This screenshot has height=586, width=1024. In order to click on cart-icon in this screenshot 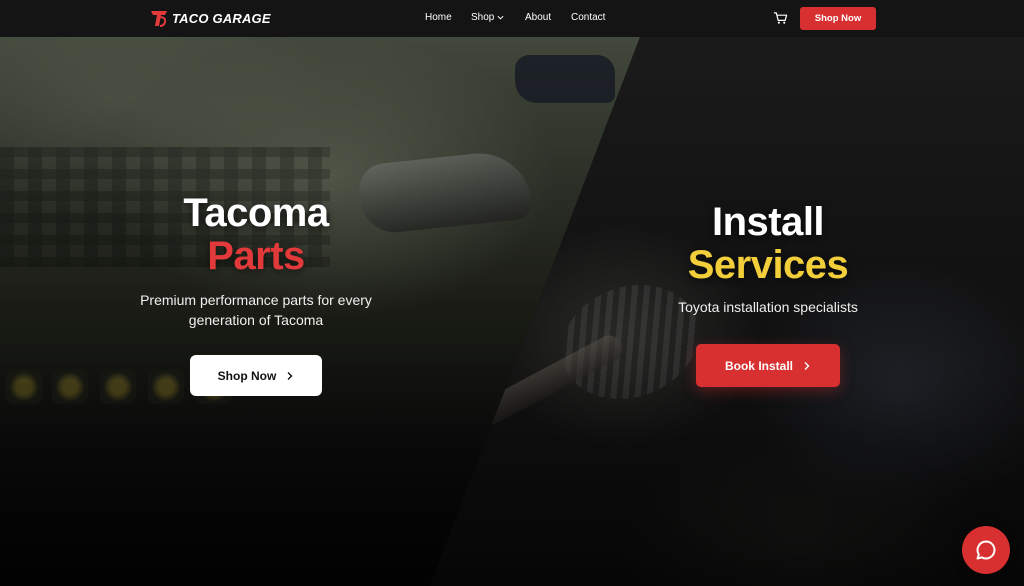, I will do `click(780, 18)`.